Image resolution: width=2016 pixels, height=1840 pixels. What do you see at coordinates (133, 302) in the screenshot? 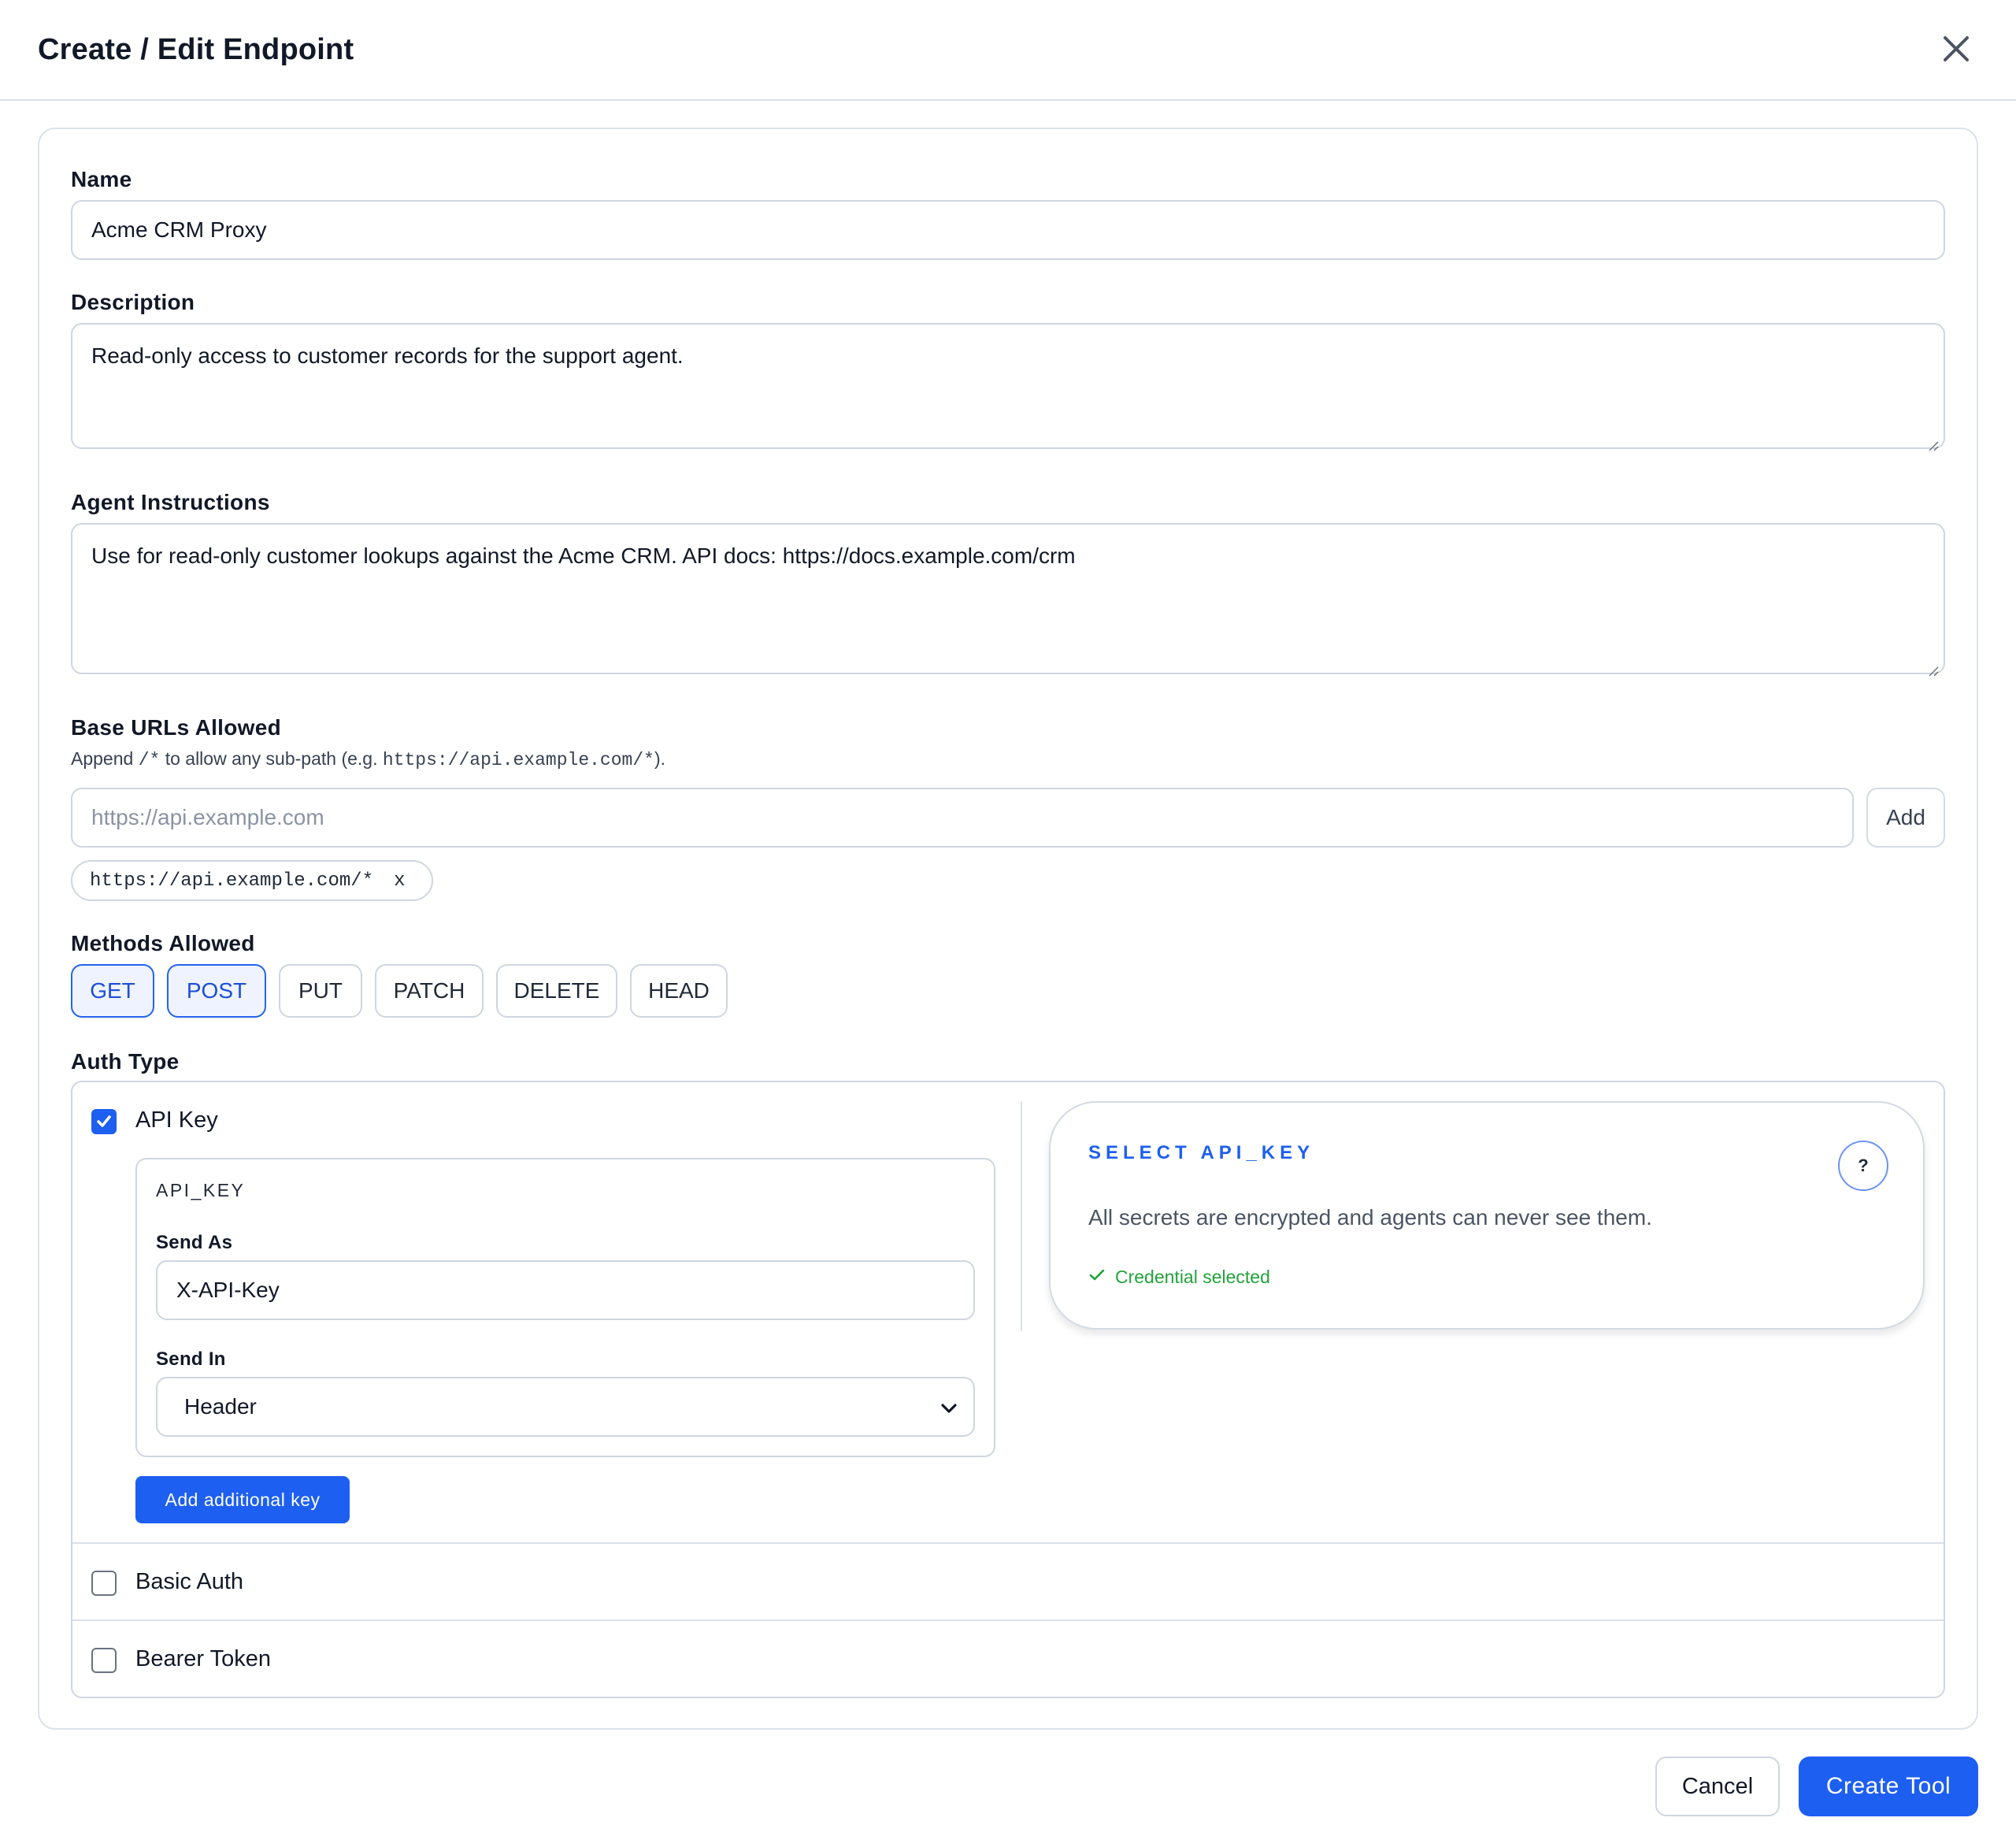
I see `description-label: Description` at bounding box center [133, 302].